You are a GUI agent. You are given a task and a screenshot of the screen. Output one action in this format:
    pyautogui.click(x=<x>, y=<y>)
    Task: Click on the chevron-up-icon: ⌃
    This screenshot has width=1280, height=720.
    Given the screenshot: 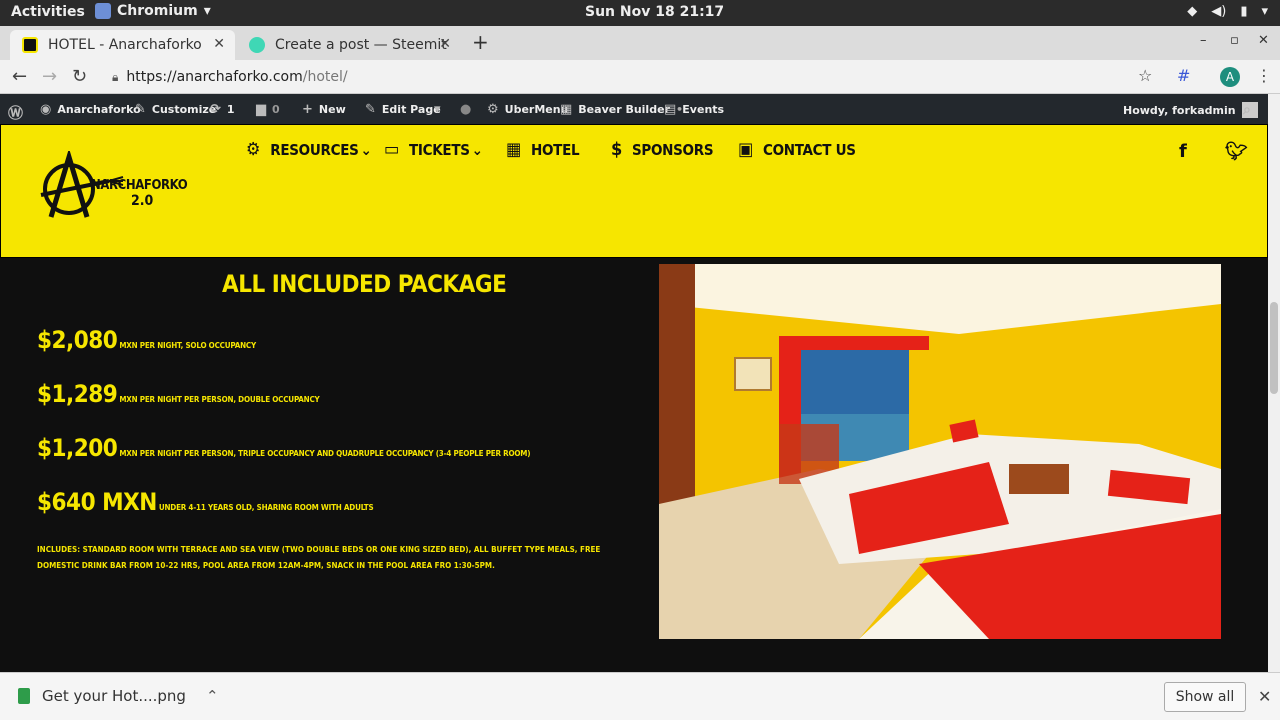 What is the action you would take?
    pyautogui.click(x=212, y=696)
    